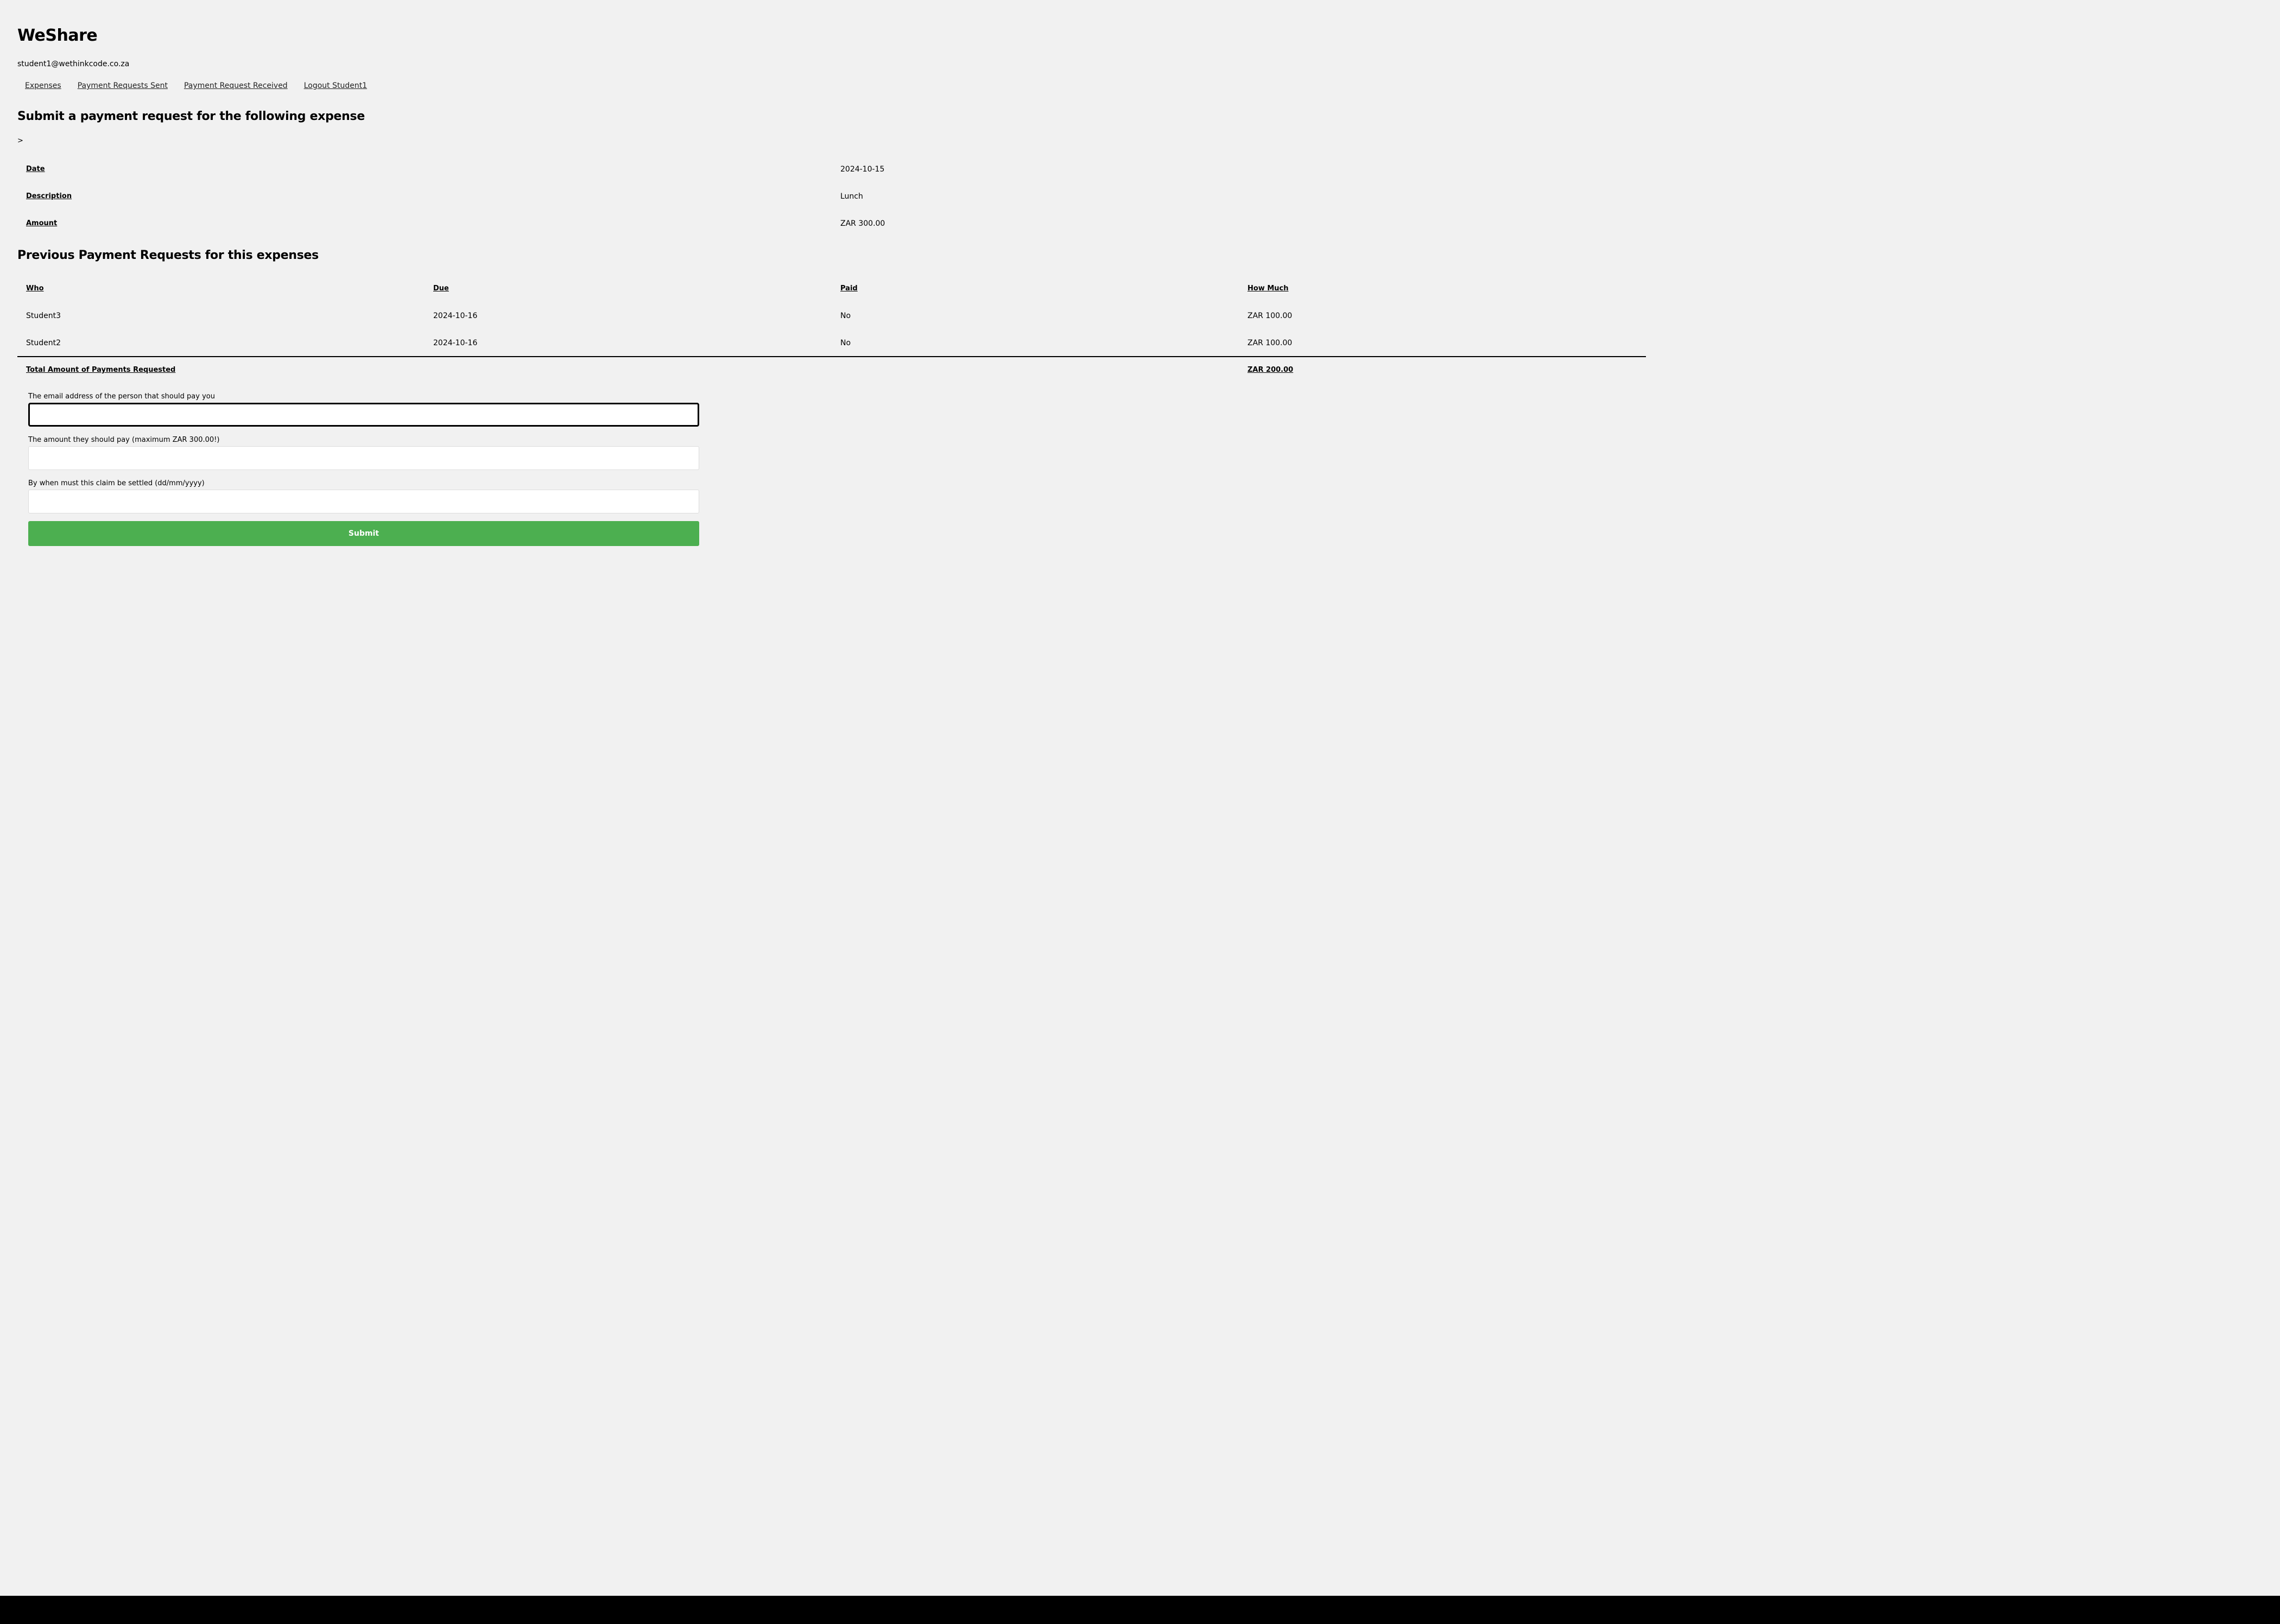 Image resolution: width=2280 pixels, height=1624 pixels. What do you see at coordinates (123, 85) in the screenshot?
I see `nav-payment-requests-sent-link: Payment Requests Sent` at bounding box center [123, 85].